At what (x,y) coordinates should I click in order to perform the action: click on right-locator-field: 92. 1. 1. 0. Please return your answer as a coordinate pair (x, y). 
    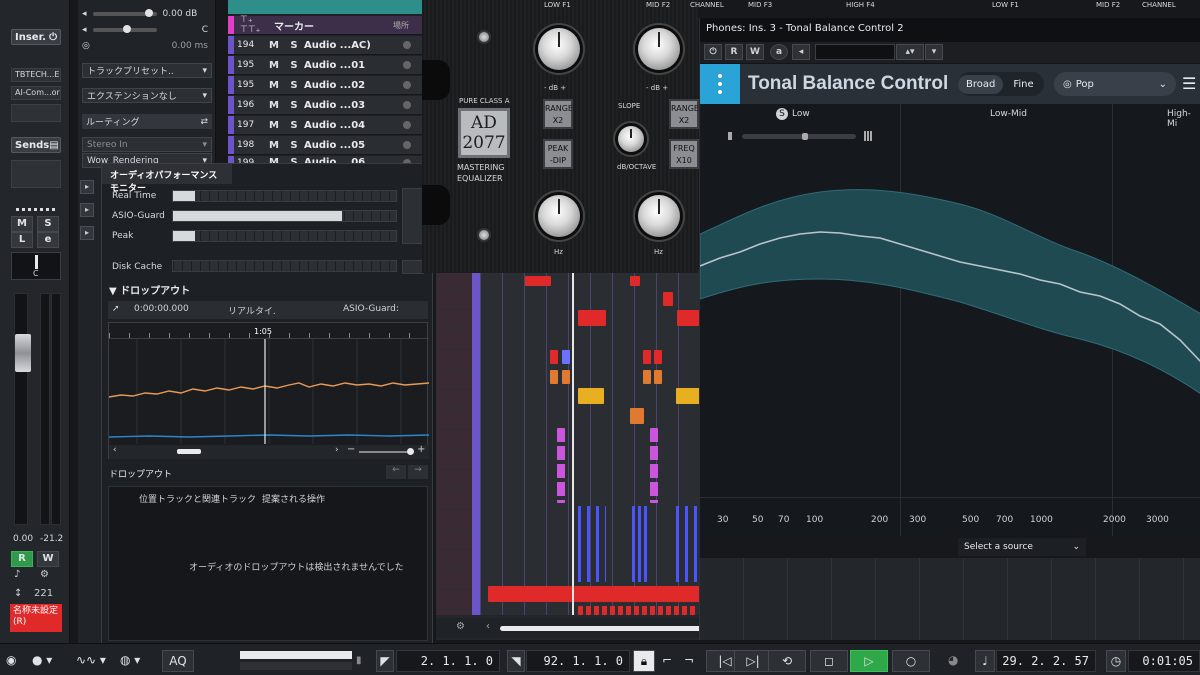
    Looking at the image, I should click on (578, 661).